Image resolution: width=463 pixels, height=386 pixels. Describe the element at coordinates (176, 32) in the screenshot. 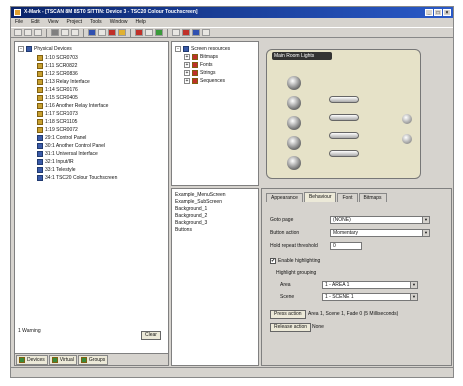

I see `zoom-icon` at that location.